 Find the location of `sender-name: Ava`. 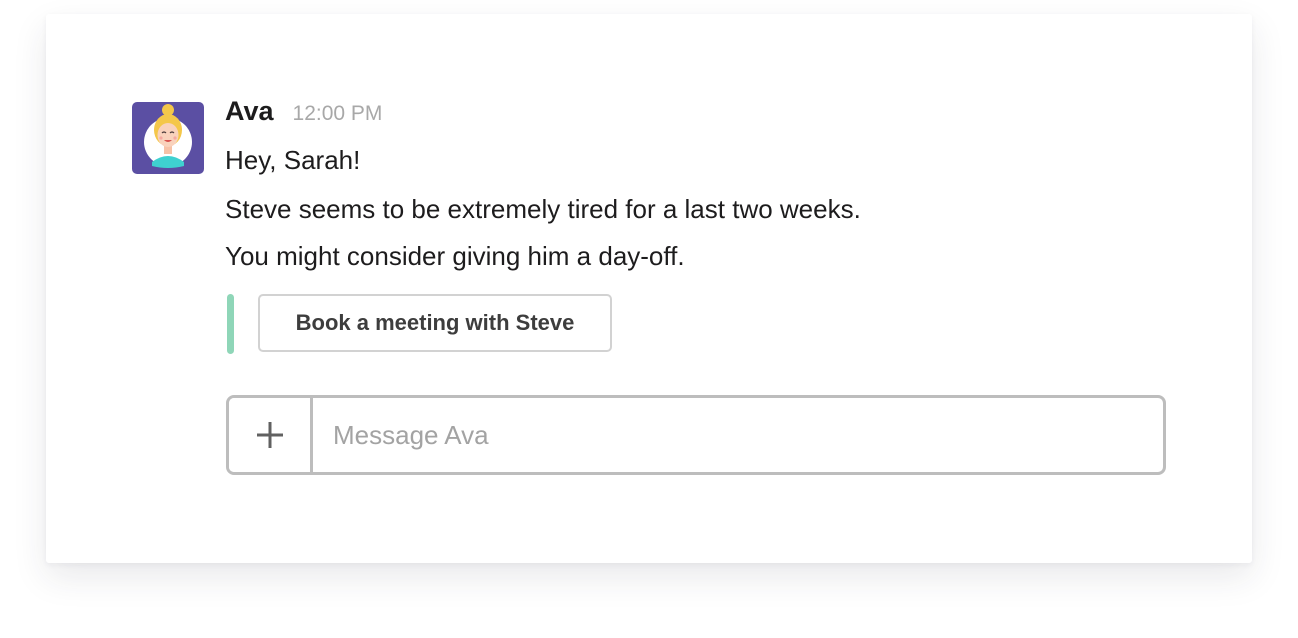

sender-name: Ava is located at coordinates (249, 111).